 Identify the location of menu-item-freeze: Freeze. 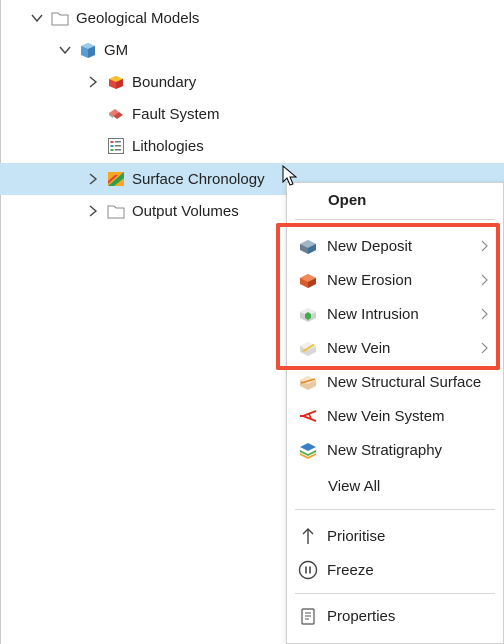
(395, 570).